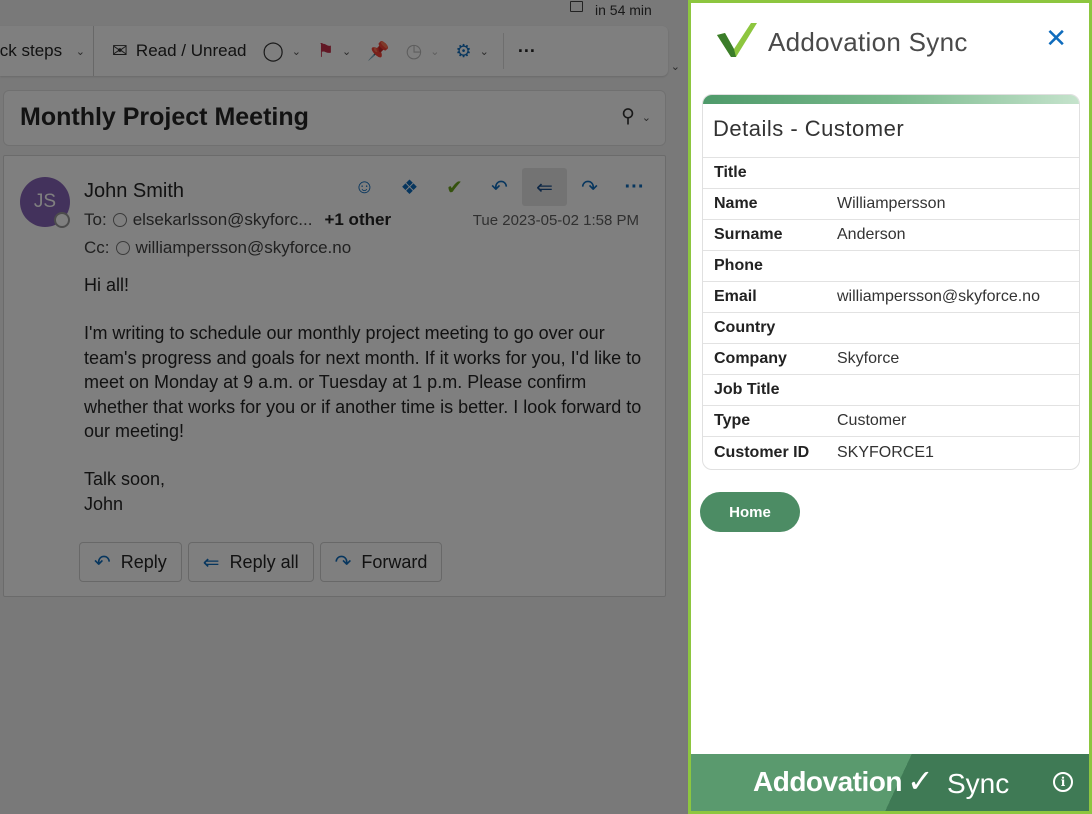 This screenshot has width=1092, height=814. What do you see at coordinates (378, 51) in the screenshot?
I see `pin-button: 📌` at bounding box center [378, 51].